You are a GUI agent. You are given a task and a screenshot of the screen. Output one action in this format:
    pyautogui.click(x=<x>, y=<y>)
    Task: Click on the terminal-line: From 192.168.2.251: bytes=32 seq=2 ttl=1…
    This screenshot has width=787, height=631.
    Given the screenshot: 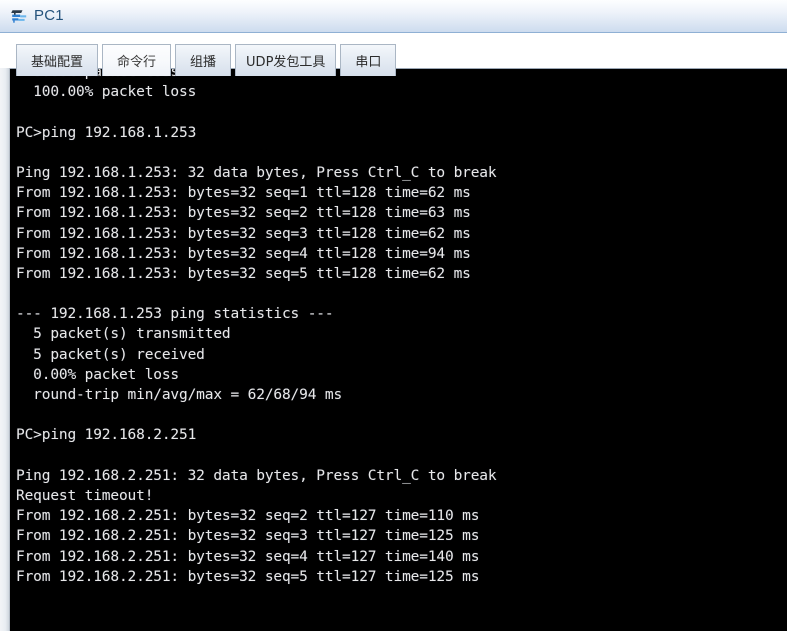 What is the action you would take?
    pyautogui.click(x=248, y=516)
    